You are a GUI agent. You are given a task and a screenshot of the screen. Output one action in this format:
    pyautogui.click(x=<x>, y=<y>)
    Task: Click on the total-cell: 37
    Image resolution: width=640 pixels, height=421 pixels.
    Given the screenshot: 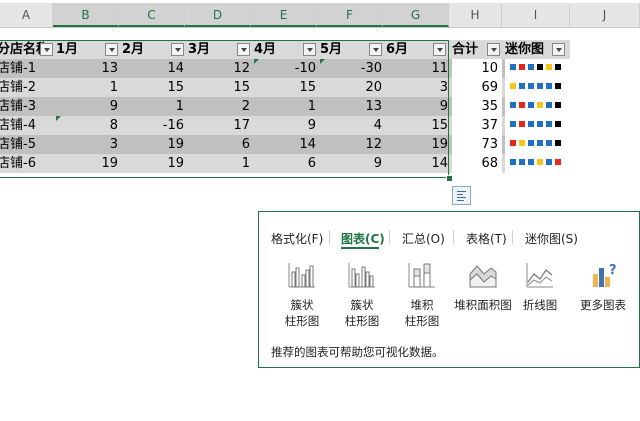 What is the action you would take?
    pyautogui.click(x=477, y=125)
    